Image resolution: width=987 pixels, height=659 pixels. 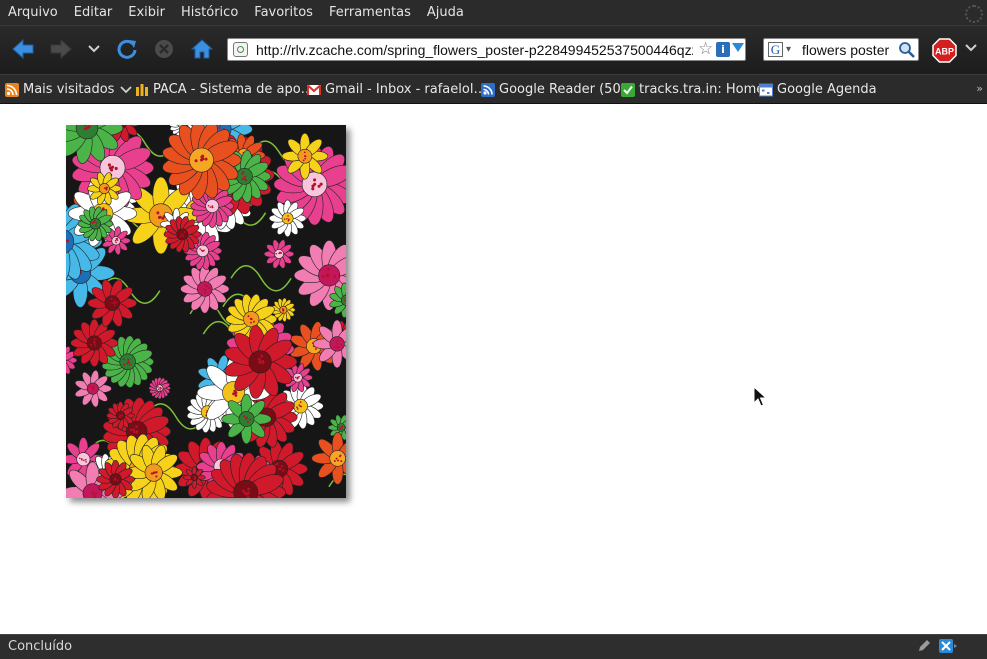 What do you see at coordinates (705, 49) in the screenshot?
I see `bookmark-star-icon: ☆` at bounding box center [705, 49].